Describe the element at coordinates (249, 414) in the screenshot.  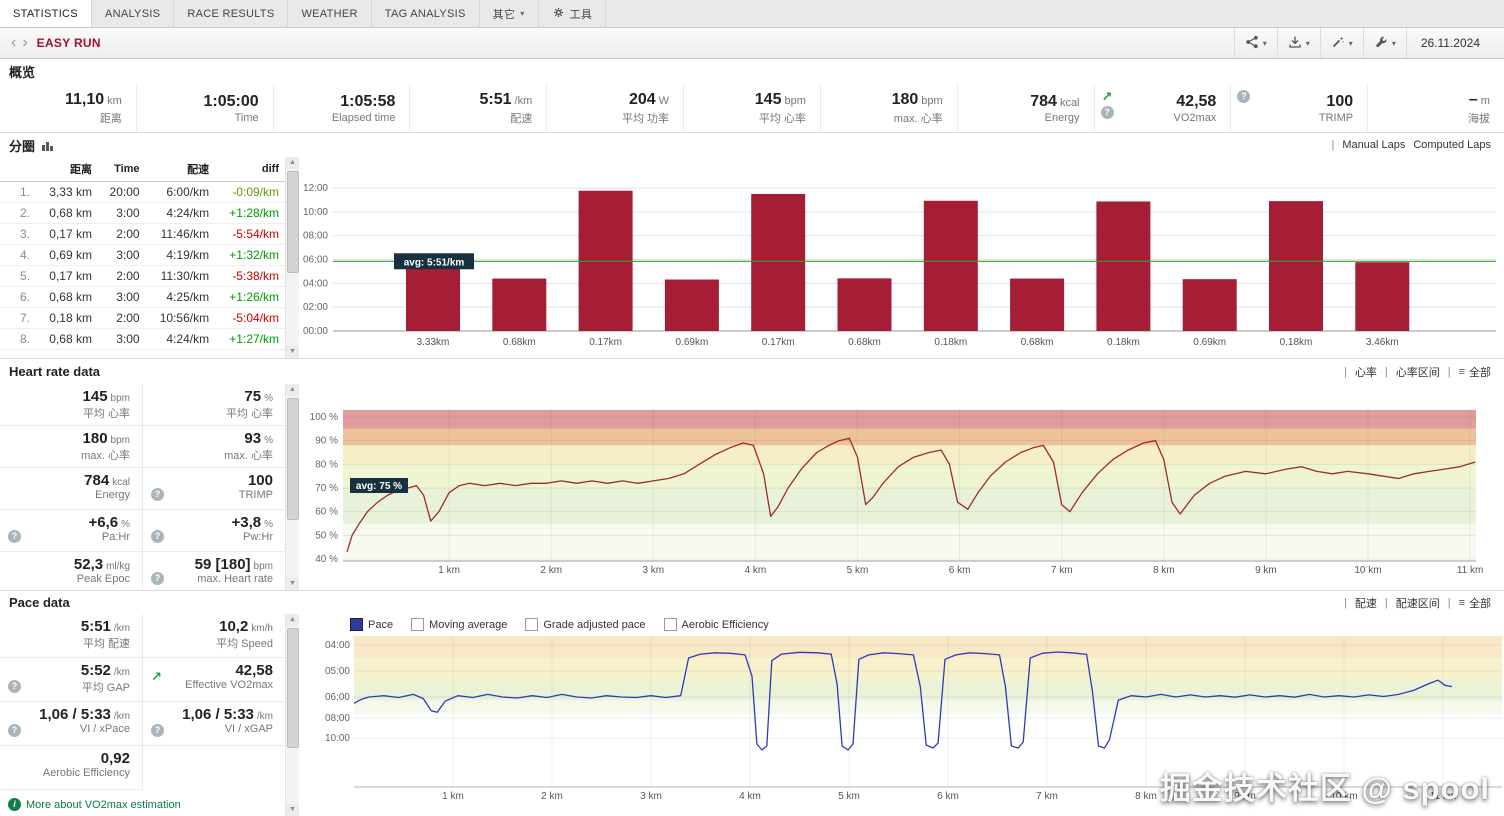
I see `metric-label: 平均 心率` at that location.